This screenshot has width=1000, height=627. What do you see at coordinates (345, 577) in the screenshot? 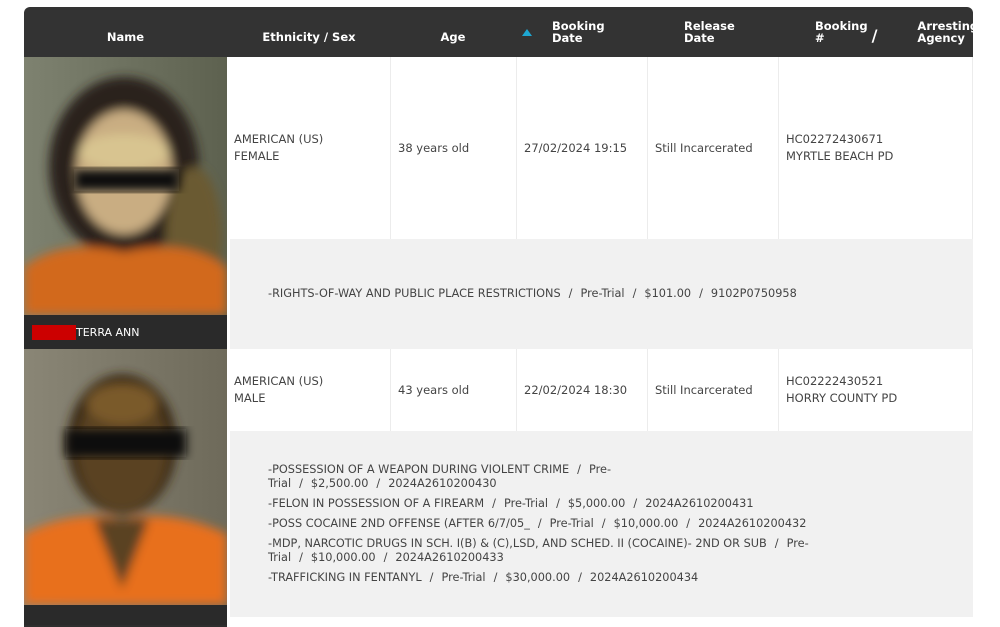
I see `charge-offense: -TRAFFICKING IN FENTANYL` at bounding box center [345, 577].